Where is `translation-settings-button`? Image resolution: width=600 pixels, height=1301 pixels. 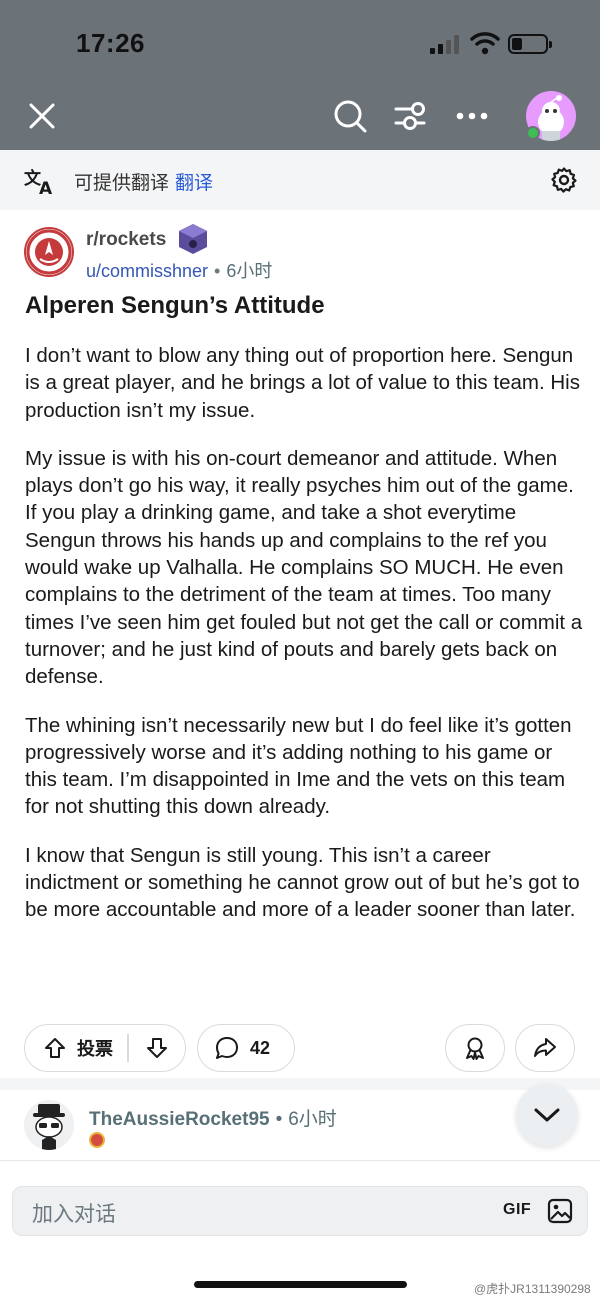 translation-settings-button is located at coordinates (564, 182).